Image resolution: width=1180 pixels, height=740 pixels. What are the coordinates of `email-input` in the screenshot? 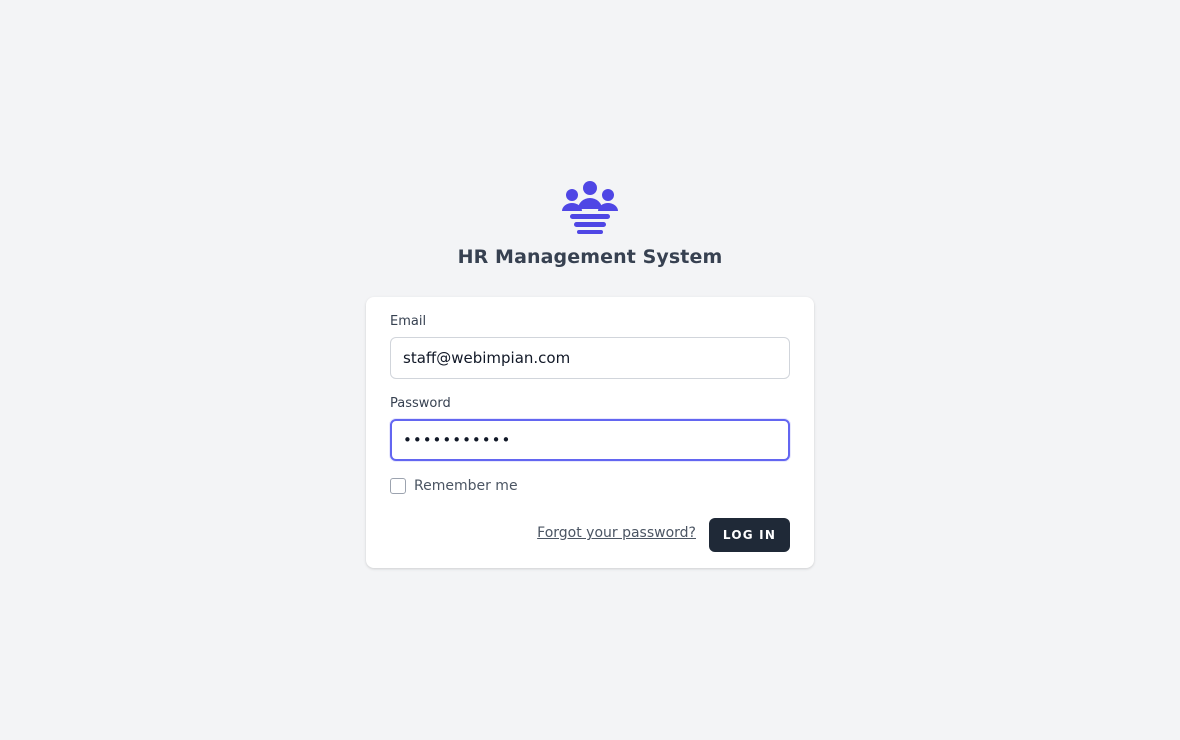 It's located at (590, 358).